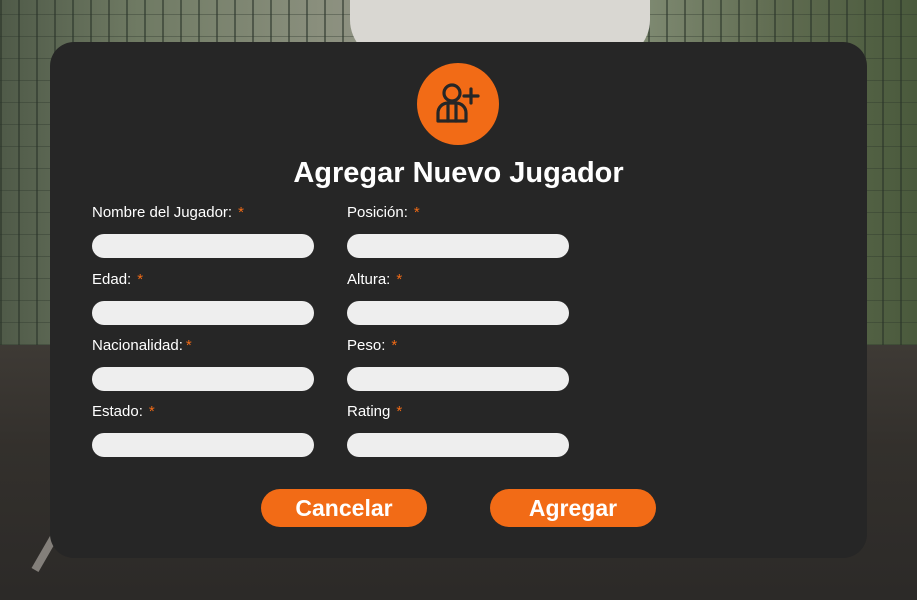 Image resolution: width=917 pixels, height=600 pixels. I want to click on nationality-label: Nacionalidad: *, so click(203, 346).